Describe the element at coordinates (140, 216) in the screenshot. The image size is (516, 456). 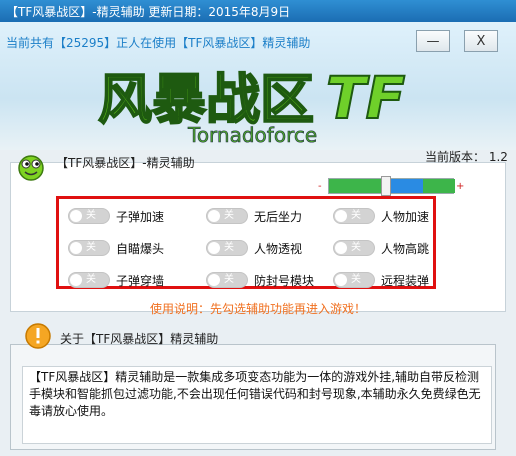
I see `feature-label: 子弹加速` at that location.